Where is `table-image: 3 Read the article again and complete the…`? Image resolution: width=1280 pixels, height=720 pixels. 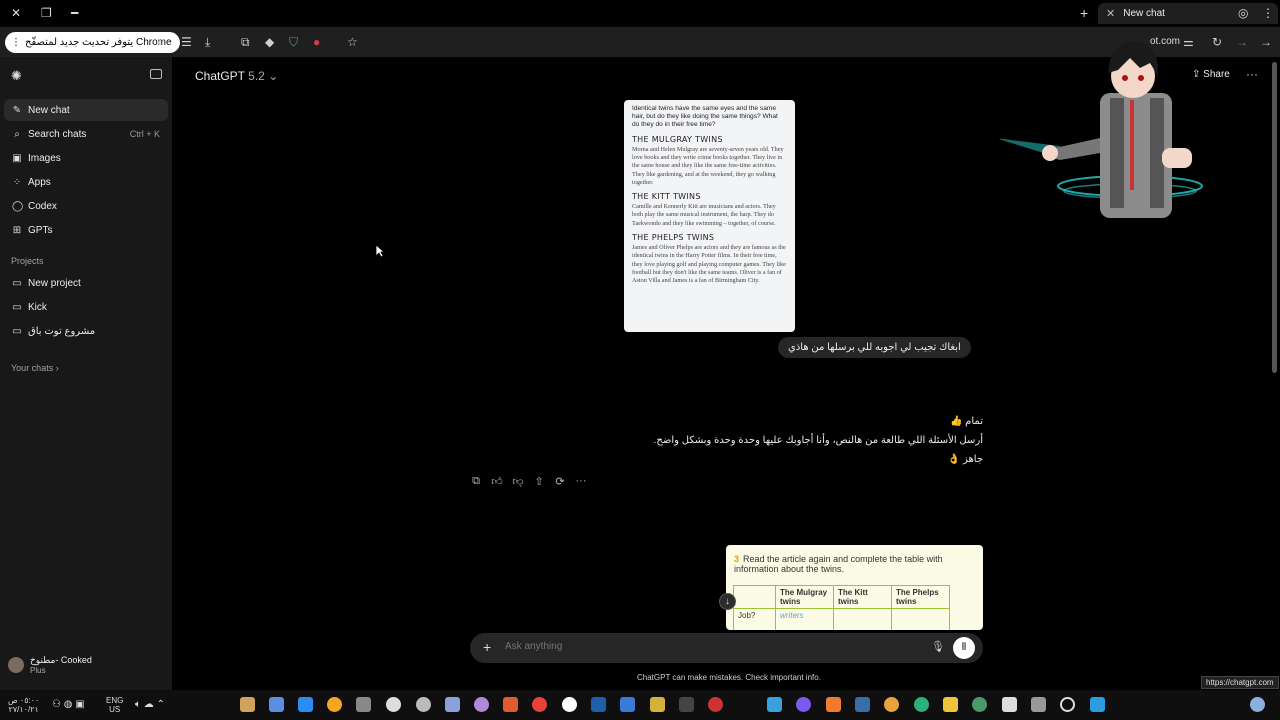 table-image: 3 Read the article again and complete the… is located at coordinates (854, 587).